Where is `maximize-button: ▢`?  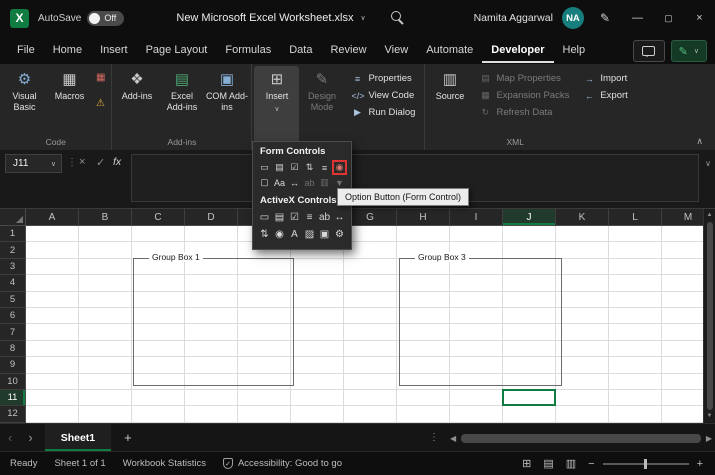
maximize-button: ▢ is located at coordinates (668, 18).